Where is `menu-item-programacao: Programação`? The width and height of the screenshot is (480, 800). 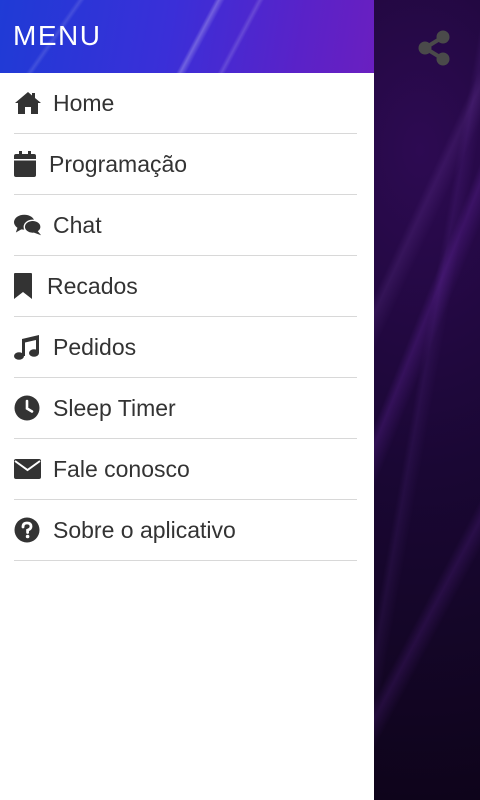
menu-item-programacao: Programação is located at coordinates (185, 164).